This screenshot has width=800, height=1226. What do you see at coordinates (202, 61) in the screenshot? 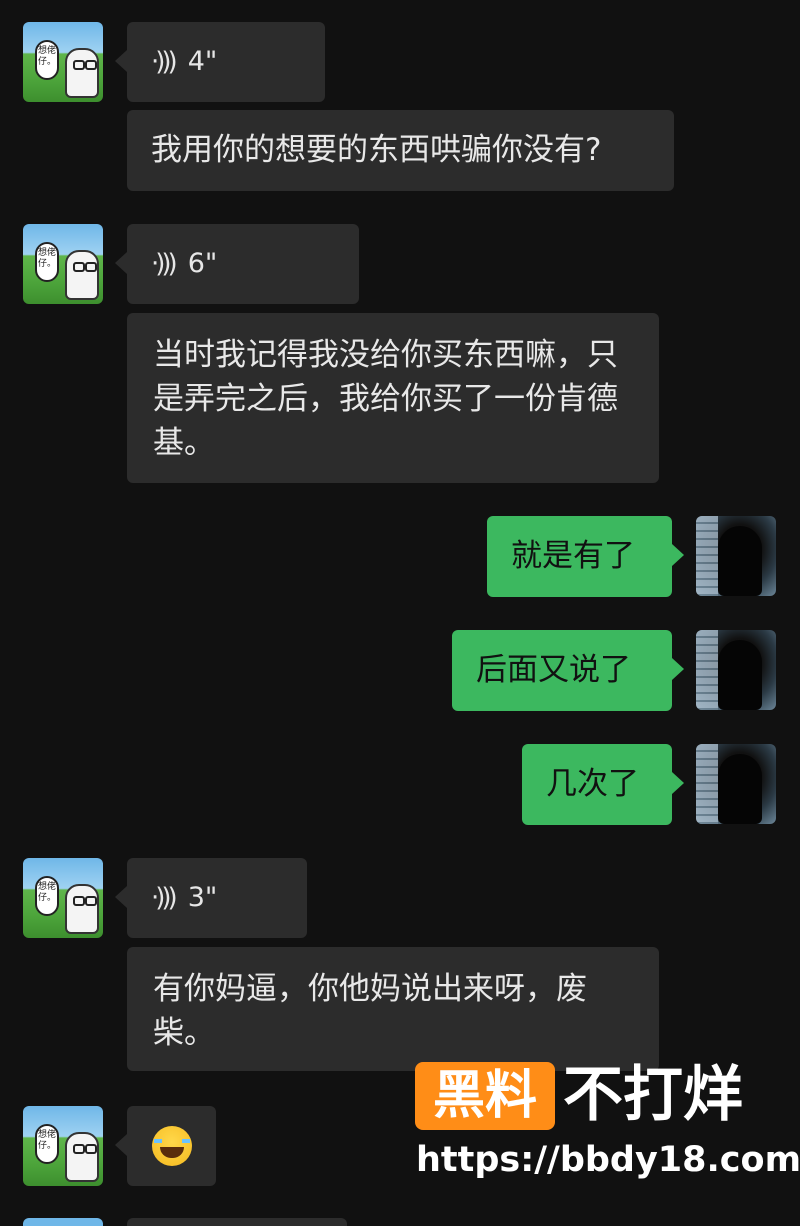
I see `voice-duration: 4"` at bounding box center [202, 61].